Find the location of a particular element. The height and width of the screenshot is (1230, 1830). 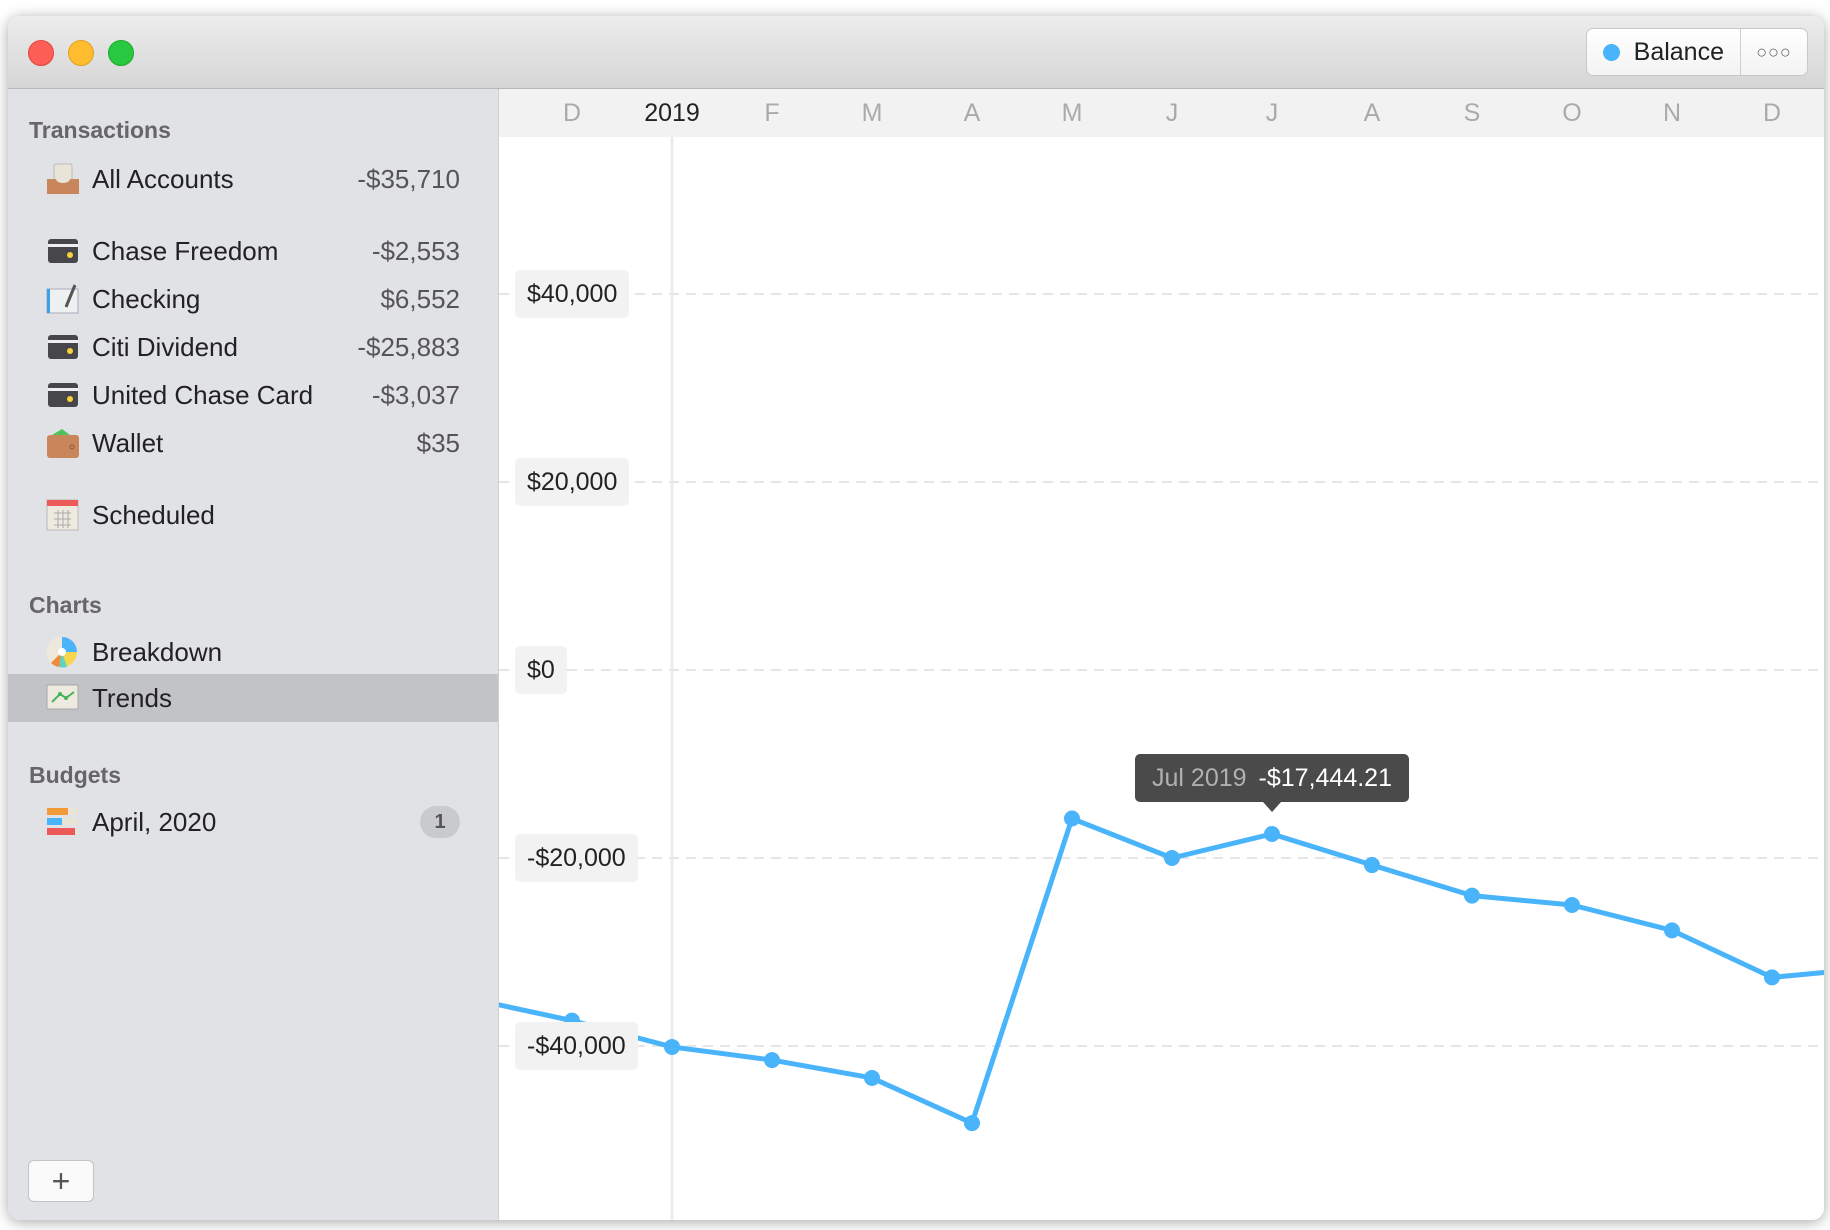

sidebar-item-united-chase-card: United Chase Card -$3,037 is located at coordinates (253, 395).